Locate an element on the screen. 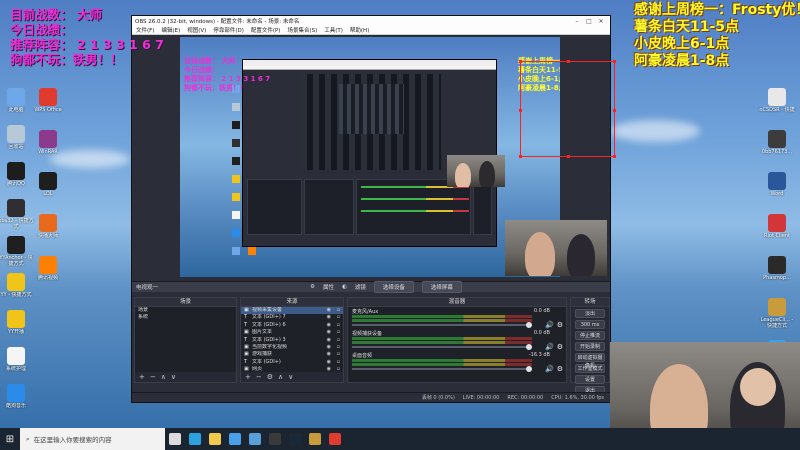 The image size is (800, 450). source-item: T 文本 (GDI+) 7 ◉ ▫ is located at coordinates (292, 317).